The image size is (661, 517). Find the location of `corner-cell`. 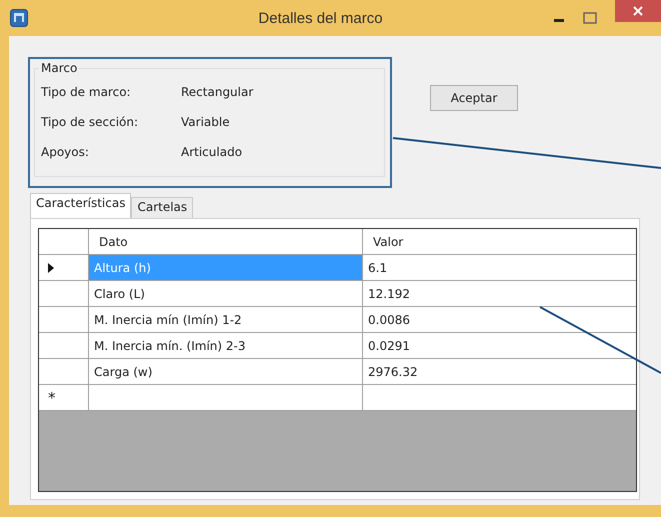

corner-cell is located at coordinates (64, 242).